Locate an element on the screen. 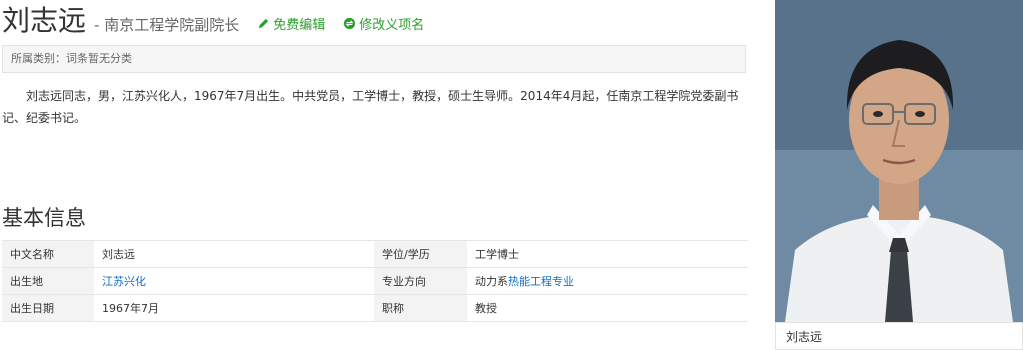 The image size is (1023, 351). pencil-icon is located at coordinates (264, 23).